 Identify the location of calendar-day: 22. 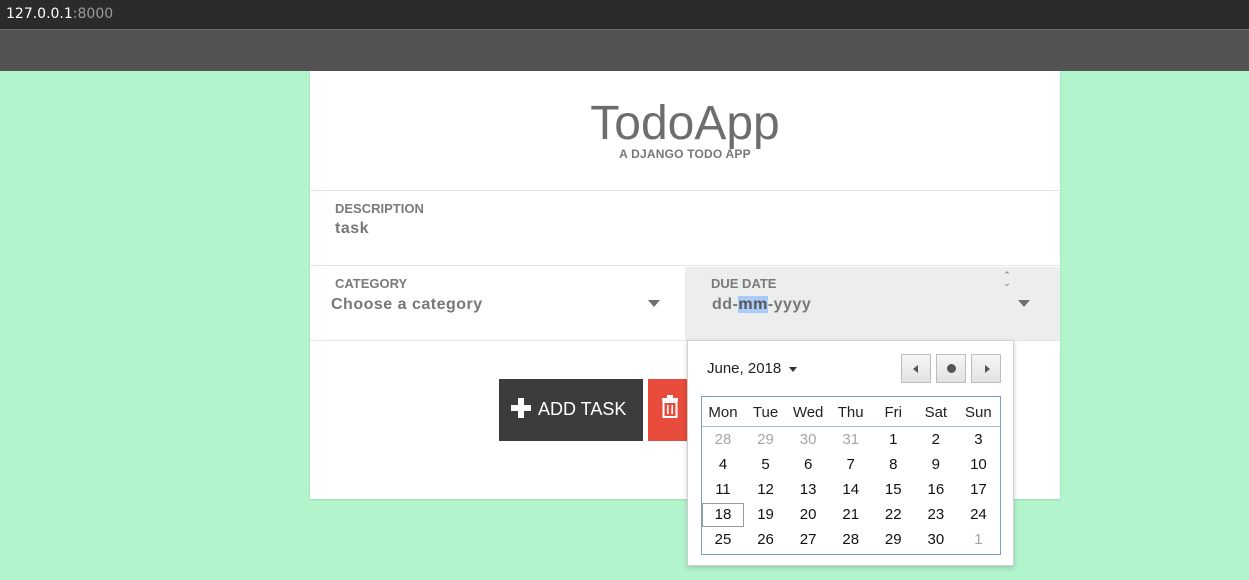
(893, 515).